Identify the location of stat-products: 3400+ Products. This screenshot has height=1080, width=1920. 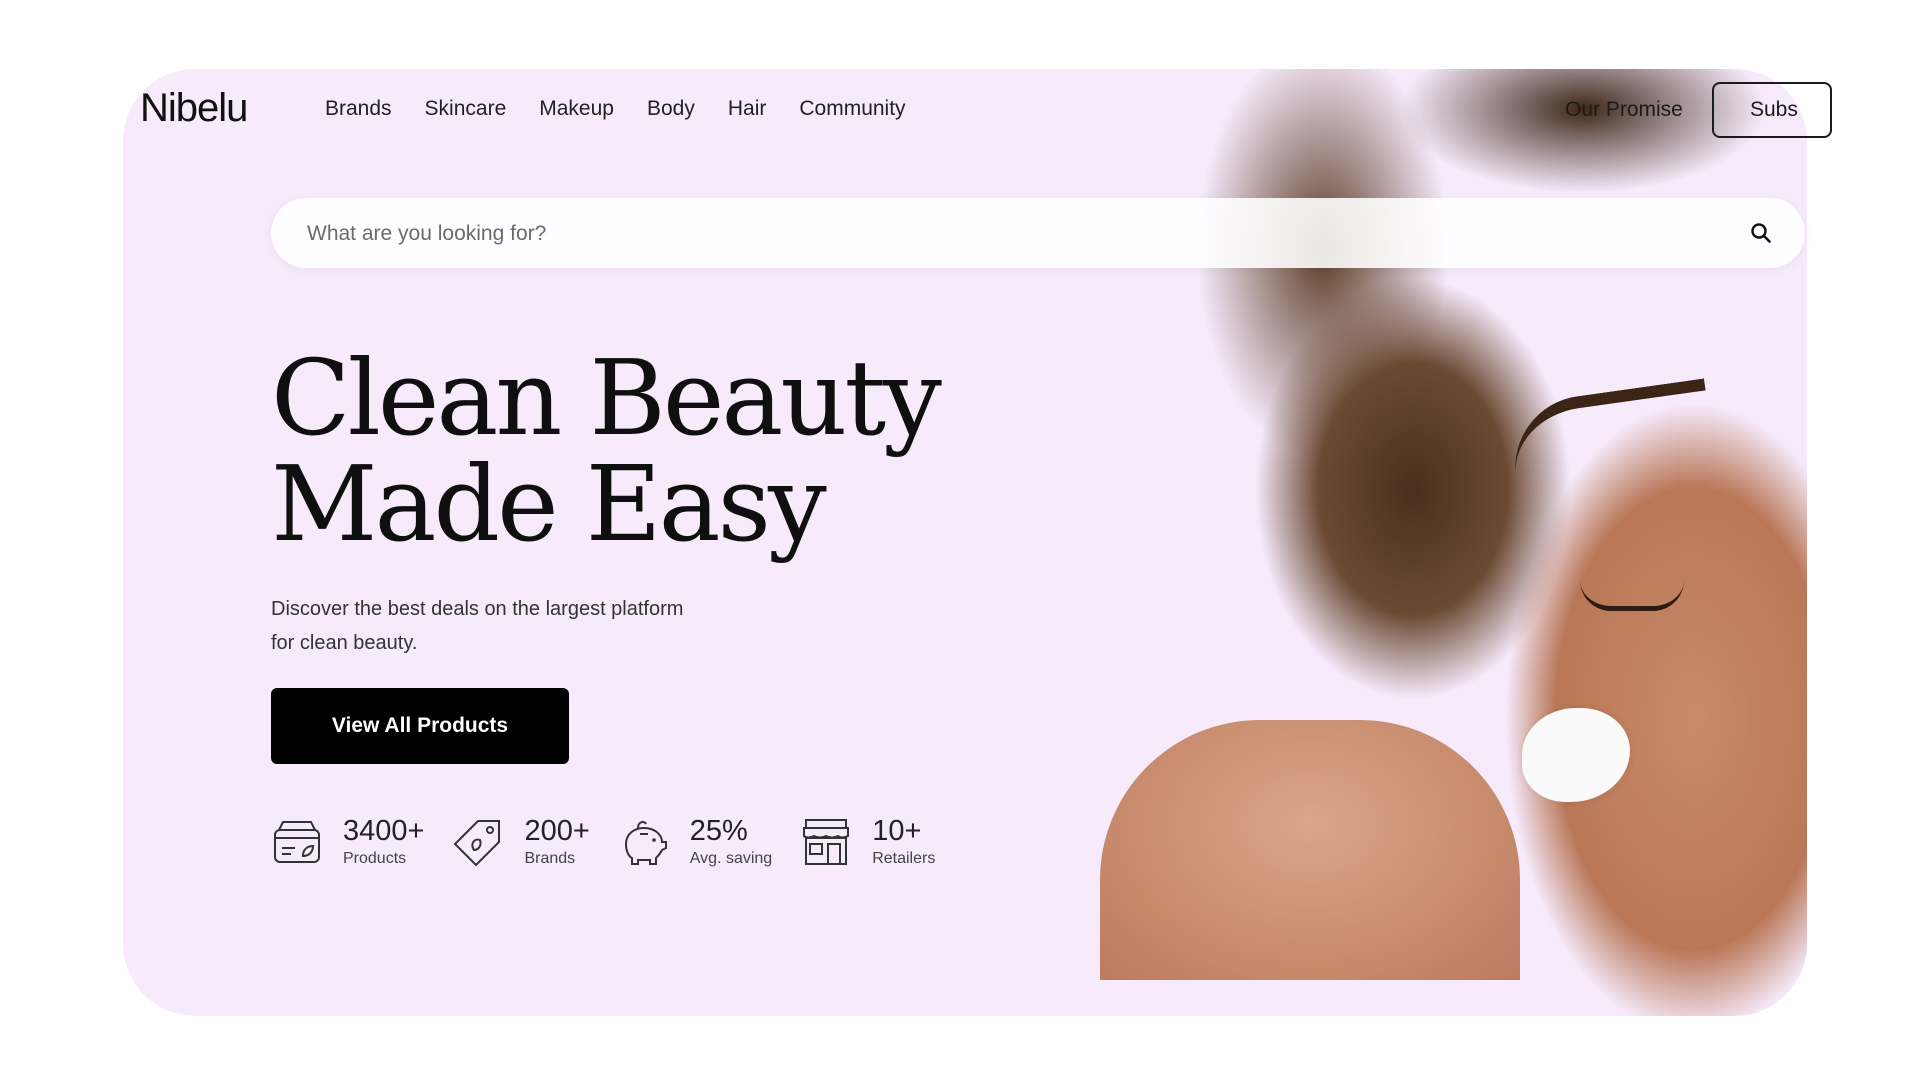
(347, 842).